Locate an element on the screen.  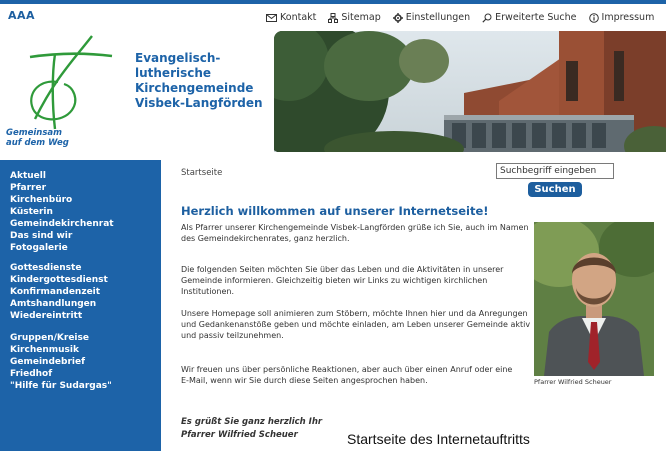
kontakt-label: Kontakt is located at coordinates (298, 17).